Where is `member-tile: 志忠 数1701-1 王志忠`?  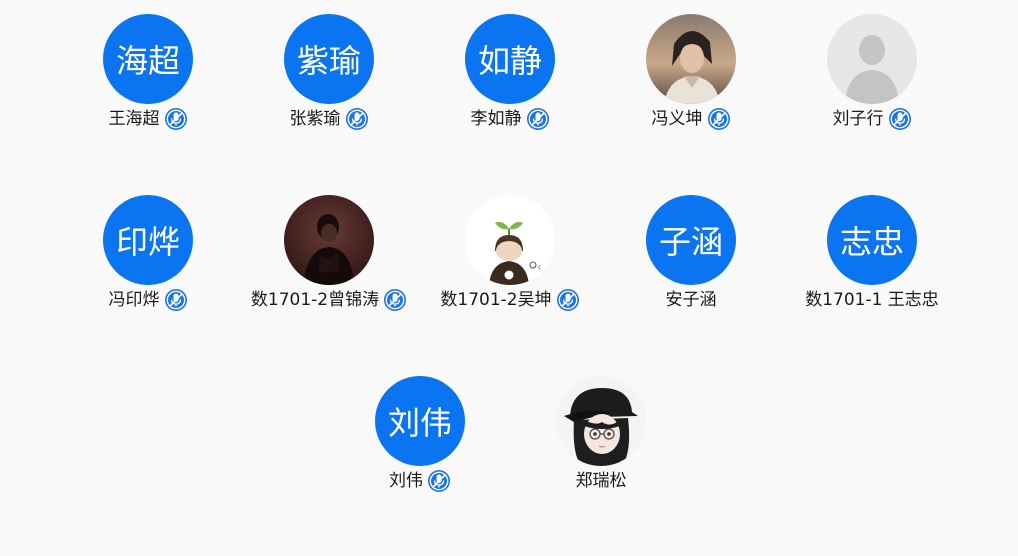
member-tile: 志忠 数1701-1 王志忠 is located at coordinates (872, 260).